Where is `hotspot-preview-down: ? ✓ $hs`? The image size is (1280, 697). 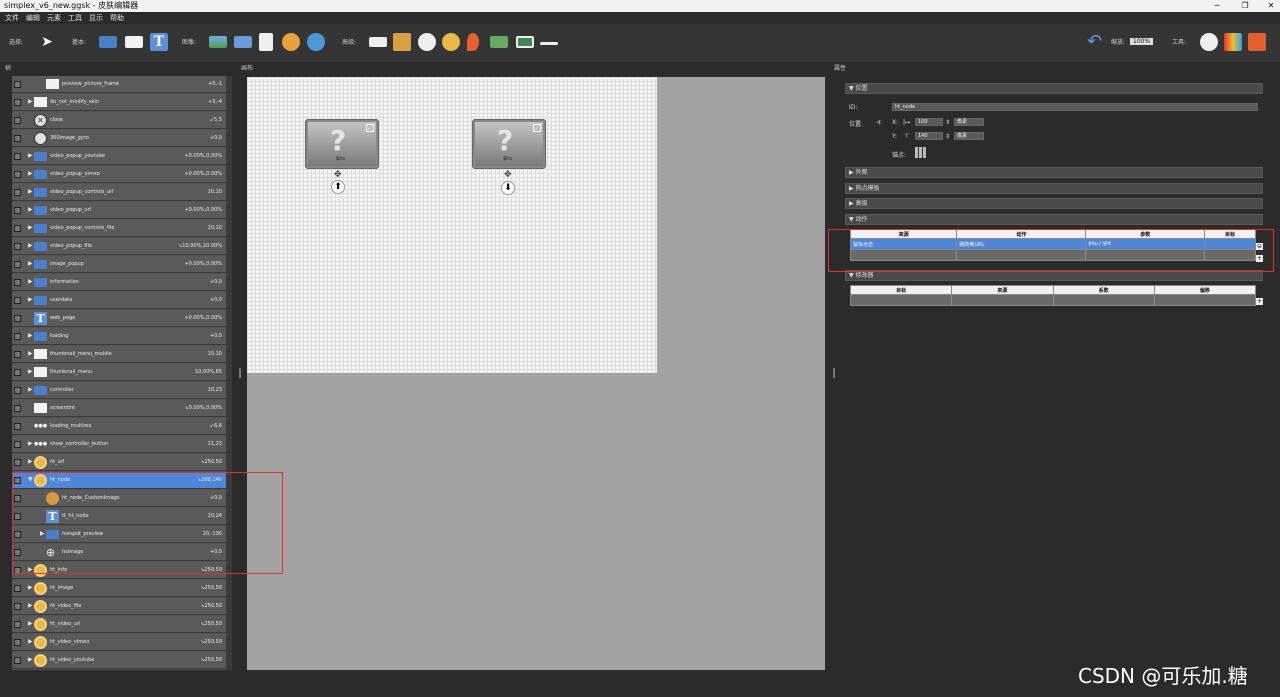
hotspot-preview-down: ? ✓ $hs is located at coordinates (509, 144).